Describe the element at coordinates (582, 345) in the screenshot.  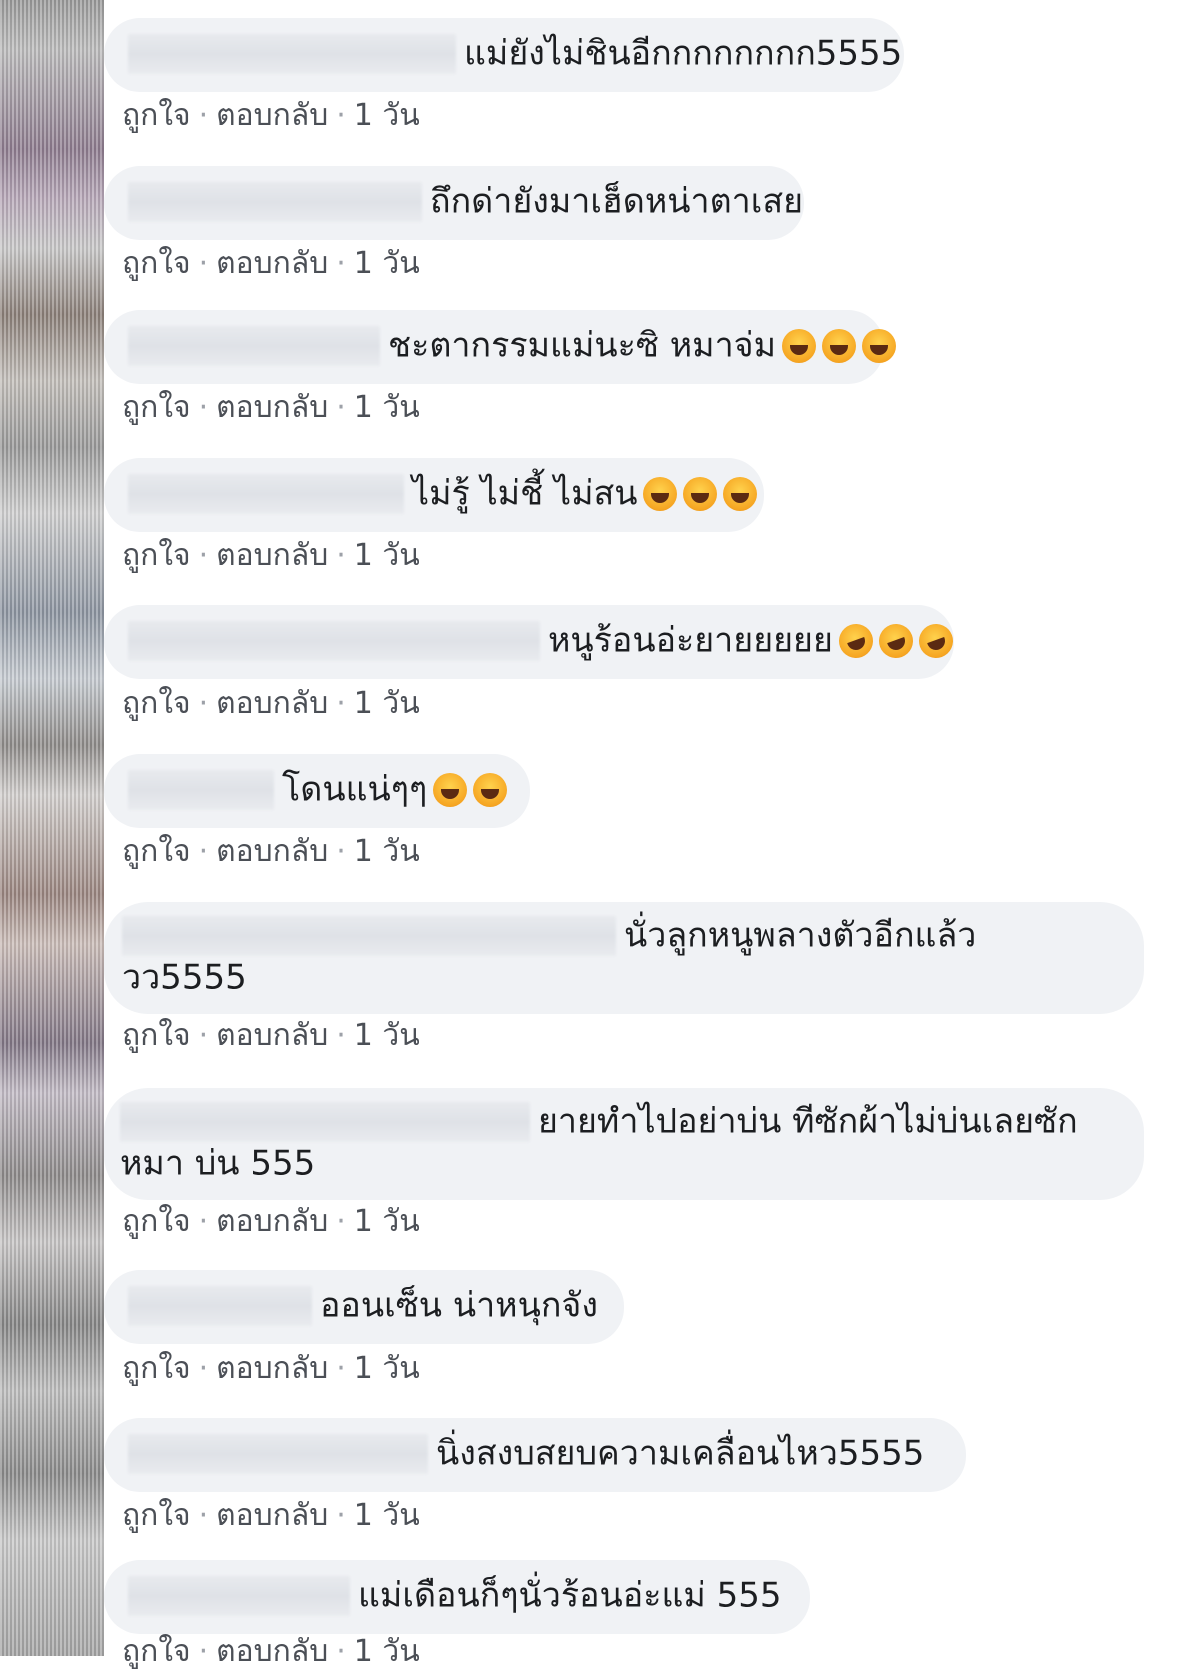
I see `comment-text: ชะตากรรมแม่นะซิ หมาจ่ม` at that location.